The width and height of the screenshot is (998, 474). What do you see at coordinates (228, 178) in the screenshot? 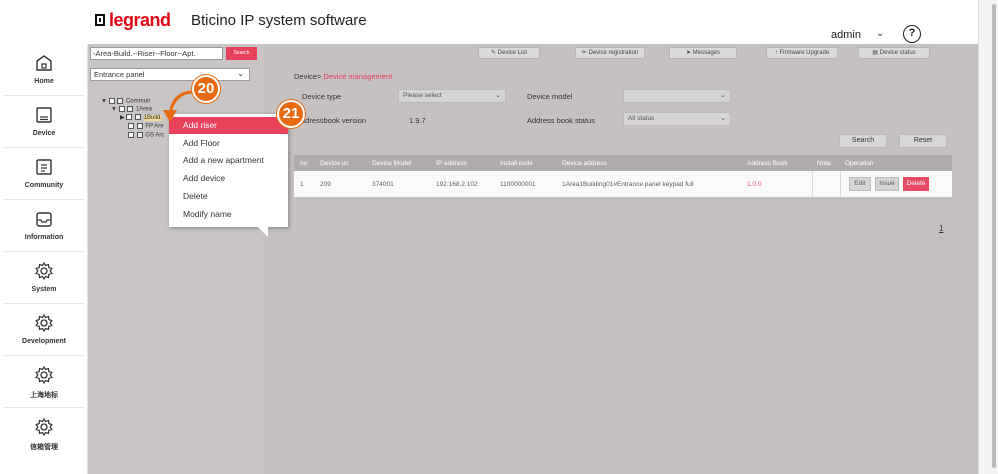
I see `menu-item-add-device: Add device` at bounding box center [228, 178].